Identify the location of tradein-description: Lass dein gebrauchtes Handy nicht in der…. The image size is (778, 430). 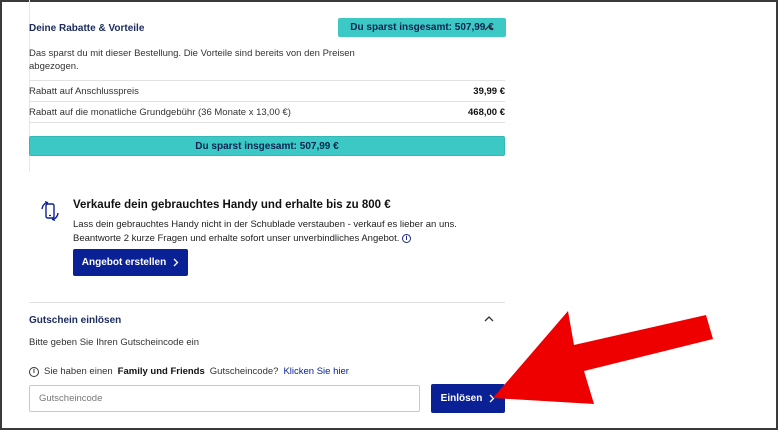
(265, 231).